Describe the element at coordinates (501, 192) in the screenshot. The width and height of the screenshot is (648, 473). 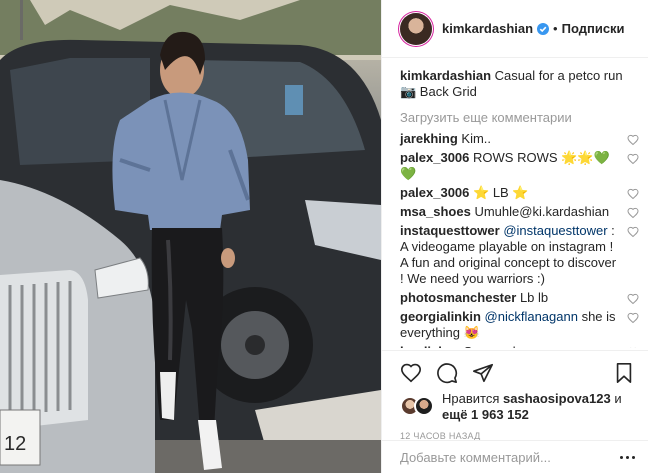
I see `comment-body: ⭐ LB ⭐` at that location.